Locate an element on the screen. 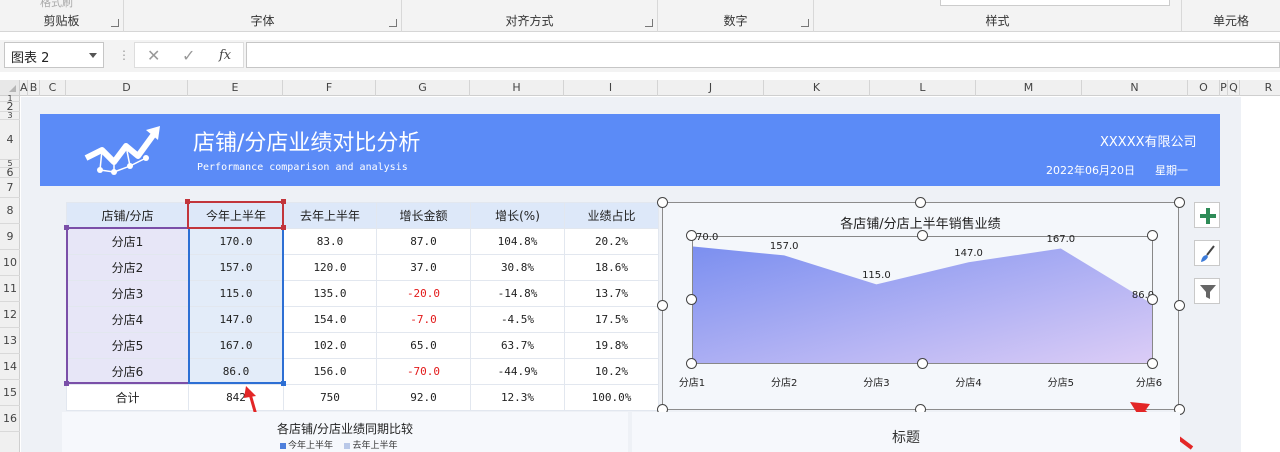 Image resolution: width=1280 pixels, height=452 pixels. last-cell: 120.0 is located at coordinates (330, 267).